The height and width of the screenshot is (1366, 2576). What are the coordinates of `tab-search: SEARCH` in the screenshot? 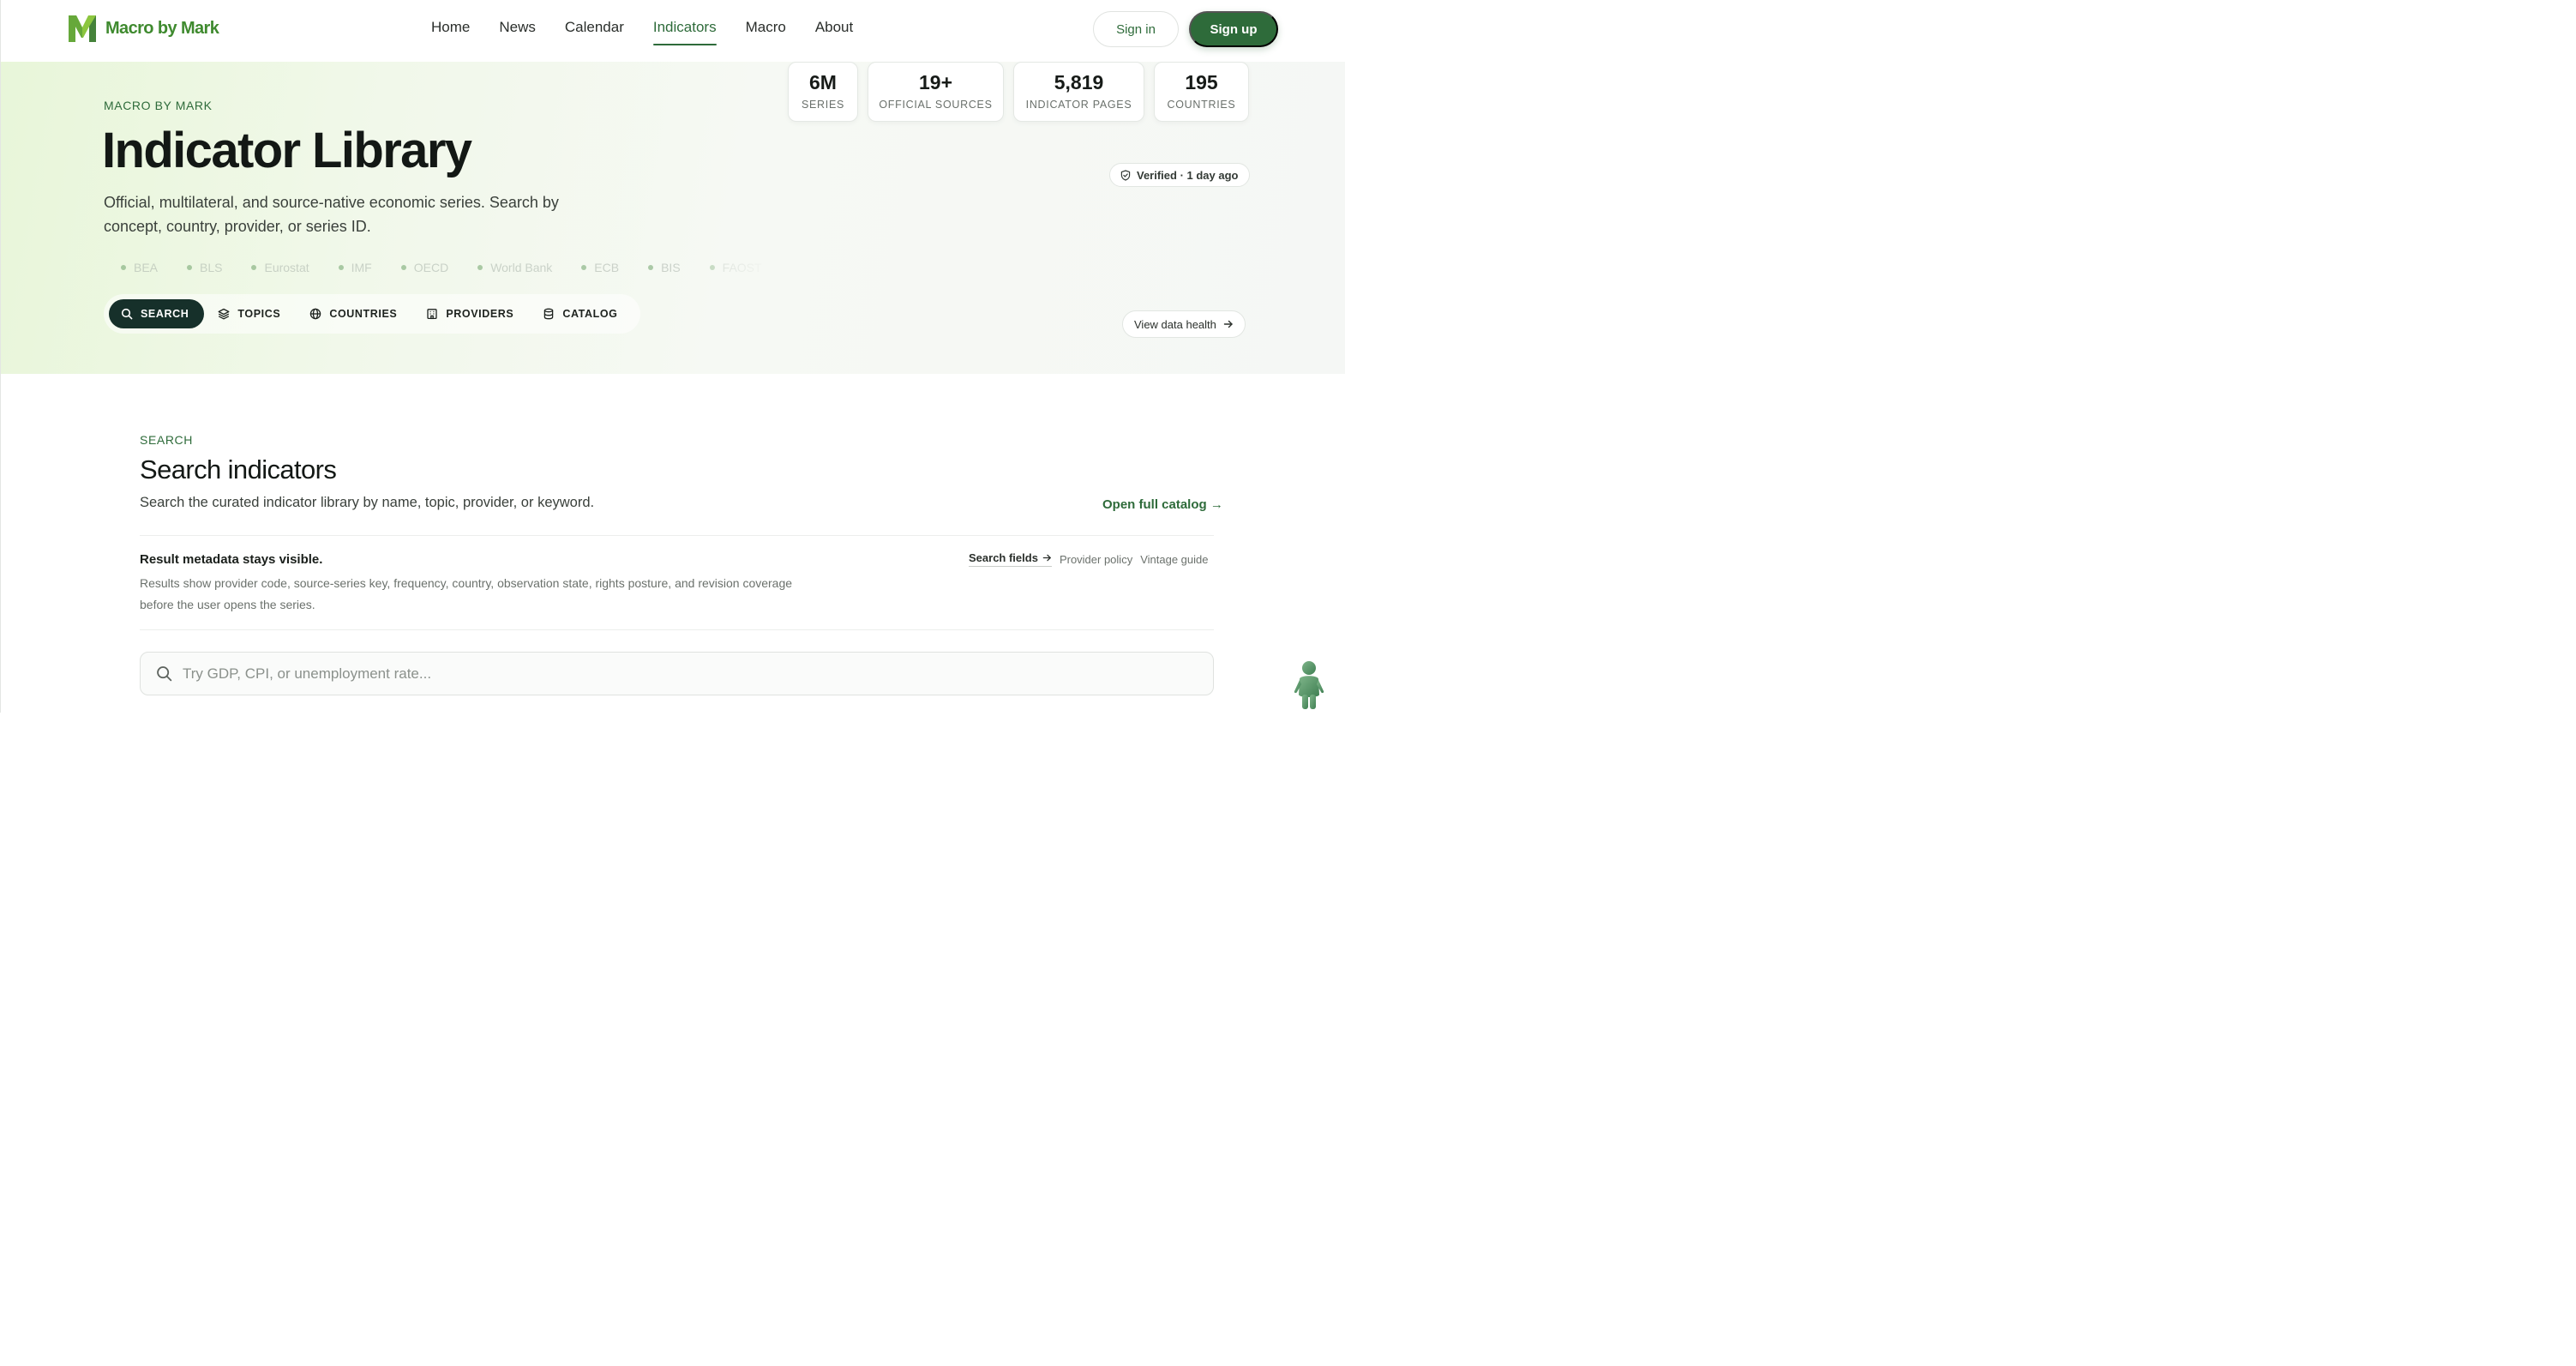 It's located at (157, 313).